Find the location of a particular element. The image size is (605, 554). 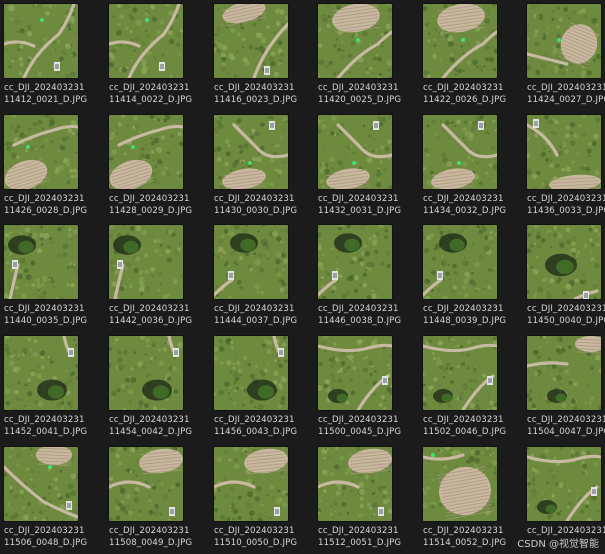

file-tile: cc_DJI_202403231 11428_0029_D.JPG is located at coordinates (155, 165).